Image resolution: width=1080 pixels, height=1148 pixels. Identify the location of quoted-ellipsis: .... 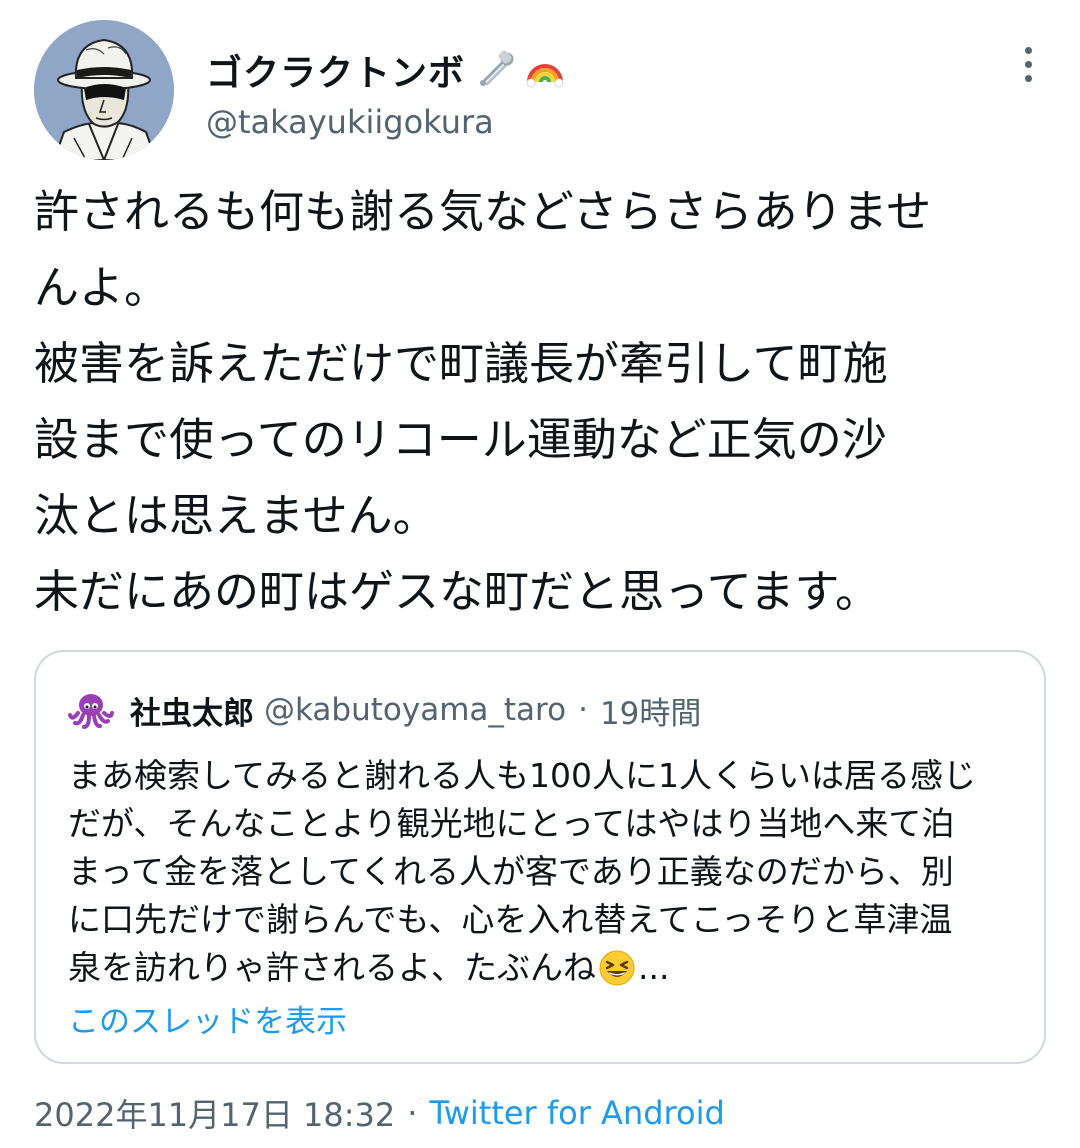
(654, 967).